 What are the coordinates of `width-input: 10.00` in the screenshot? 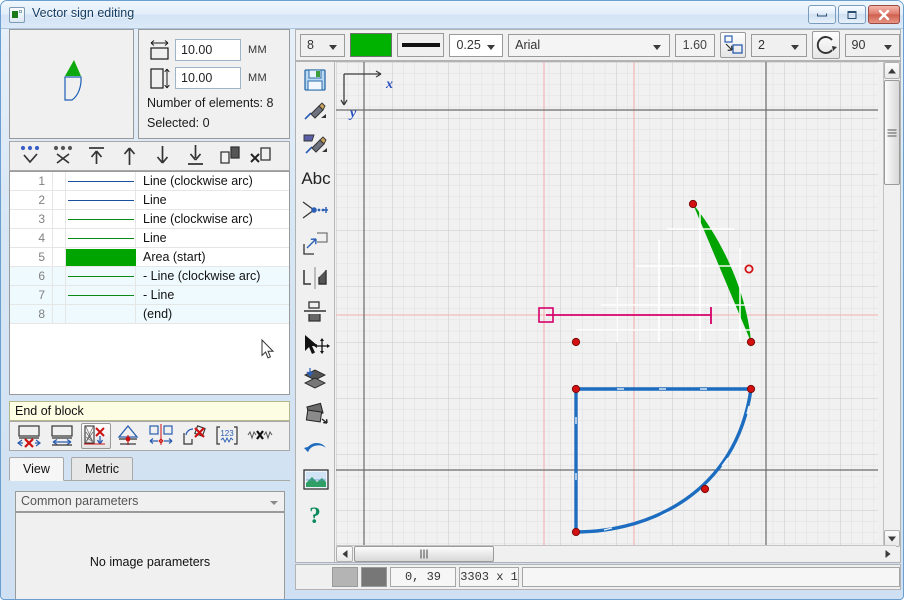 It's located at (208, 50).